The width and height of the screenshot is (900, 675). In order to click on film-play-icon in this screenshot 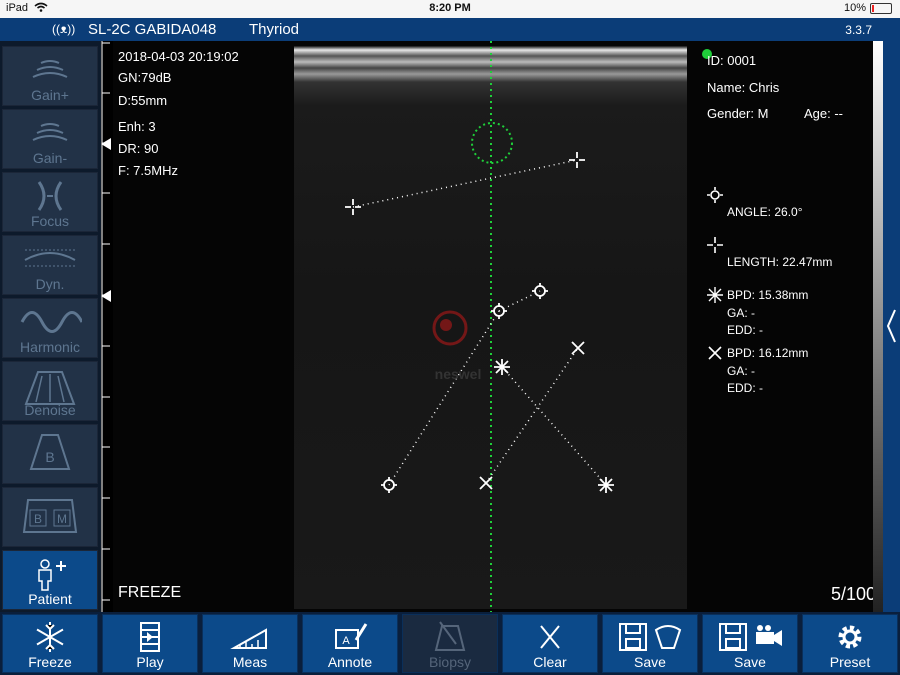, I will do `click(150, 637)`.